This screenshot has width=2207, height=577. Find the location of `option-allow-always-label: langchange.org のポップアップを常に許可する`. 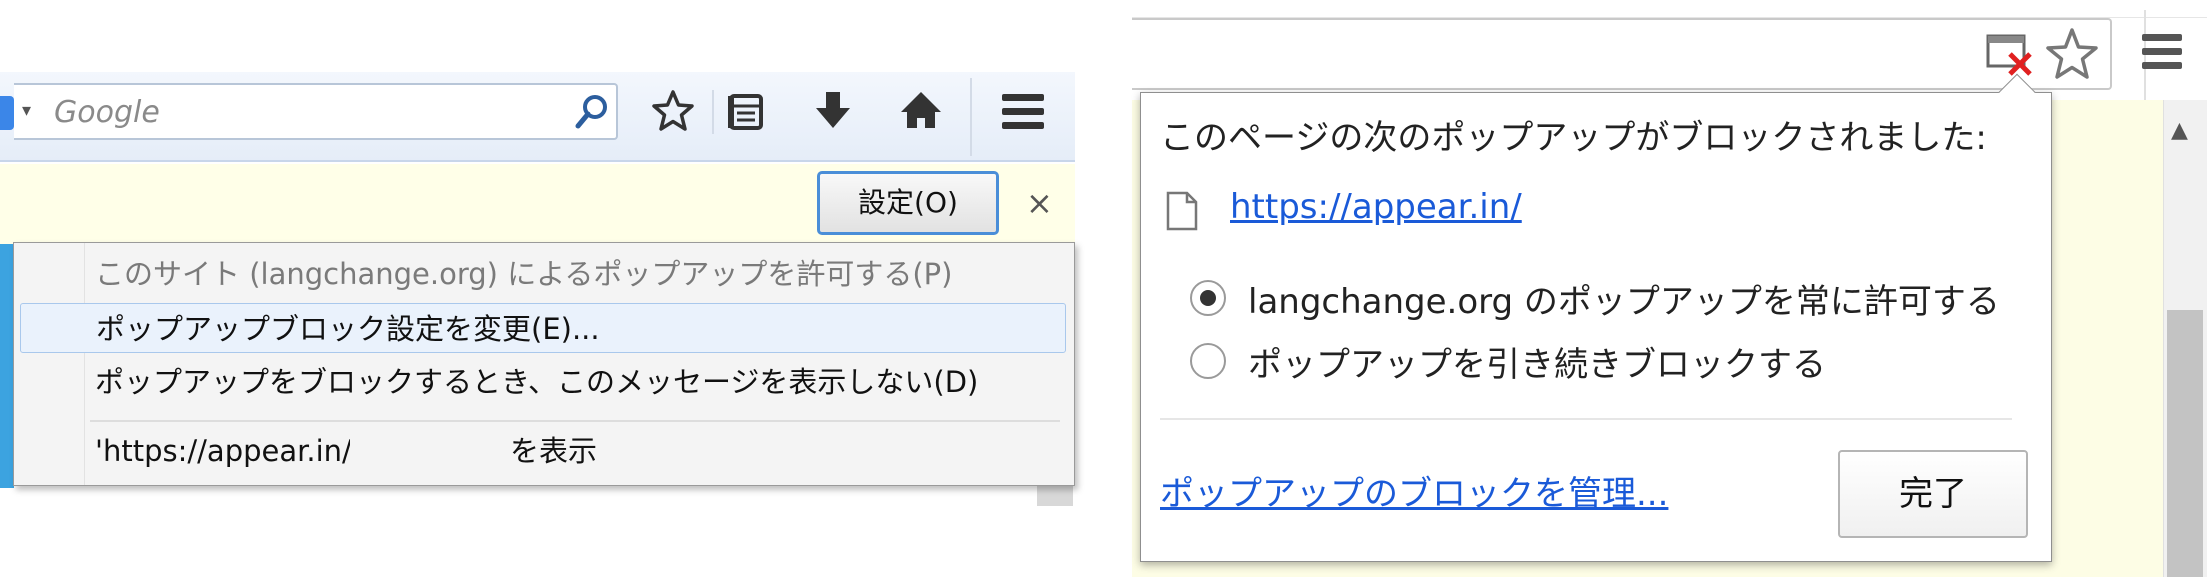

option-allow-always-label: langchange.org のポップアップを常に許可する is located at coordinates (1624, 298).